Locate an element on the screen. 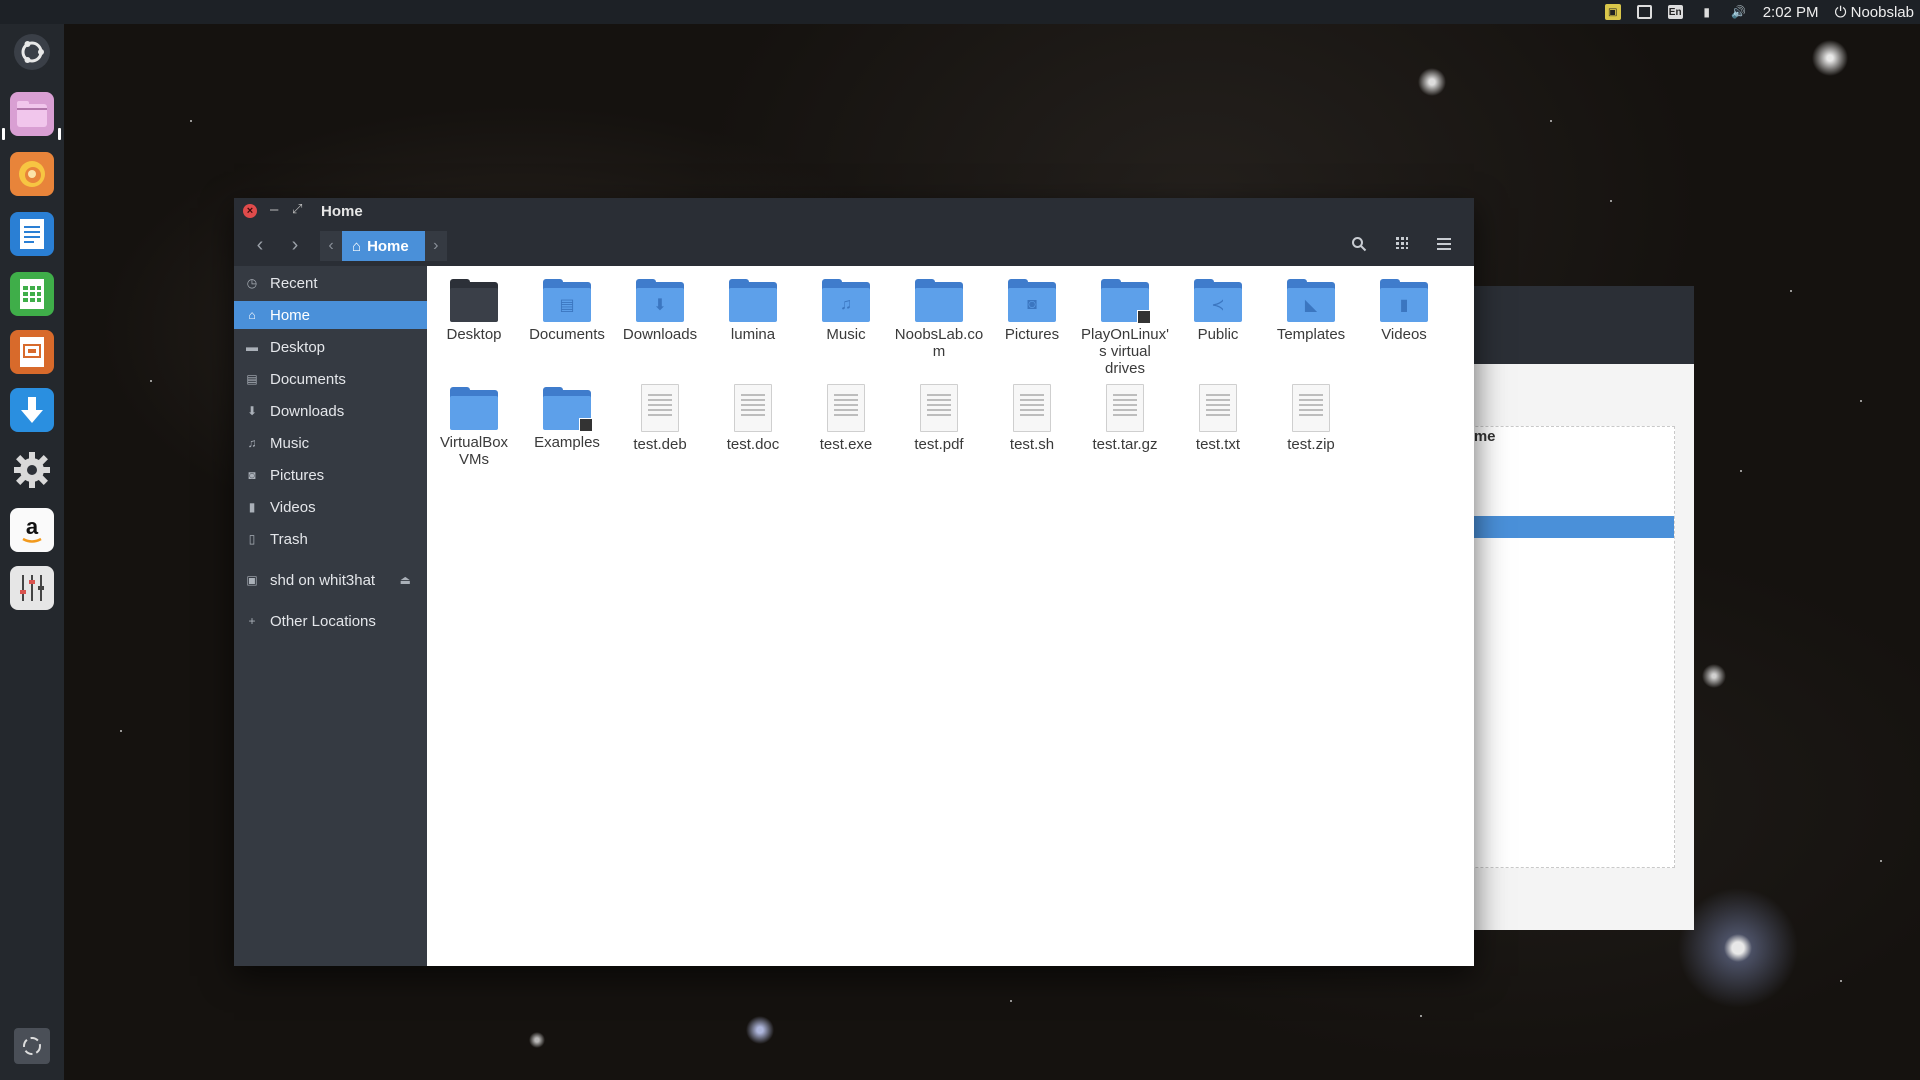 The image size is (1920, 1080). file-item: Examples is located at coordinates (567, 417).